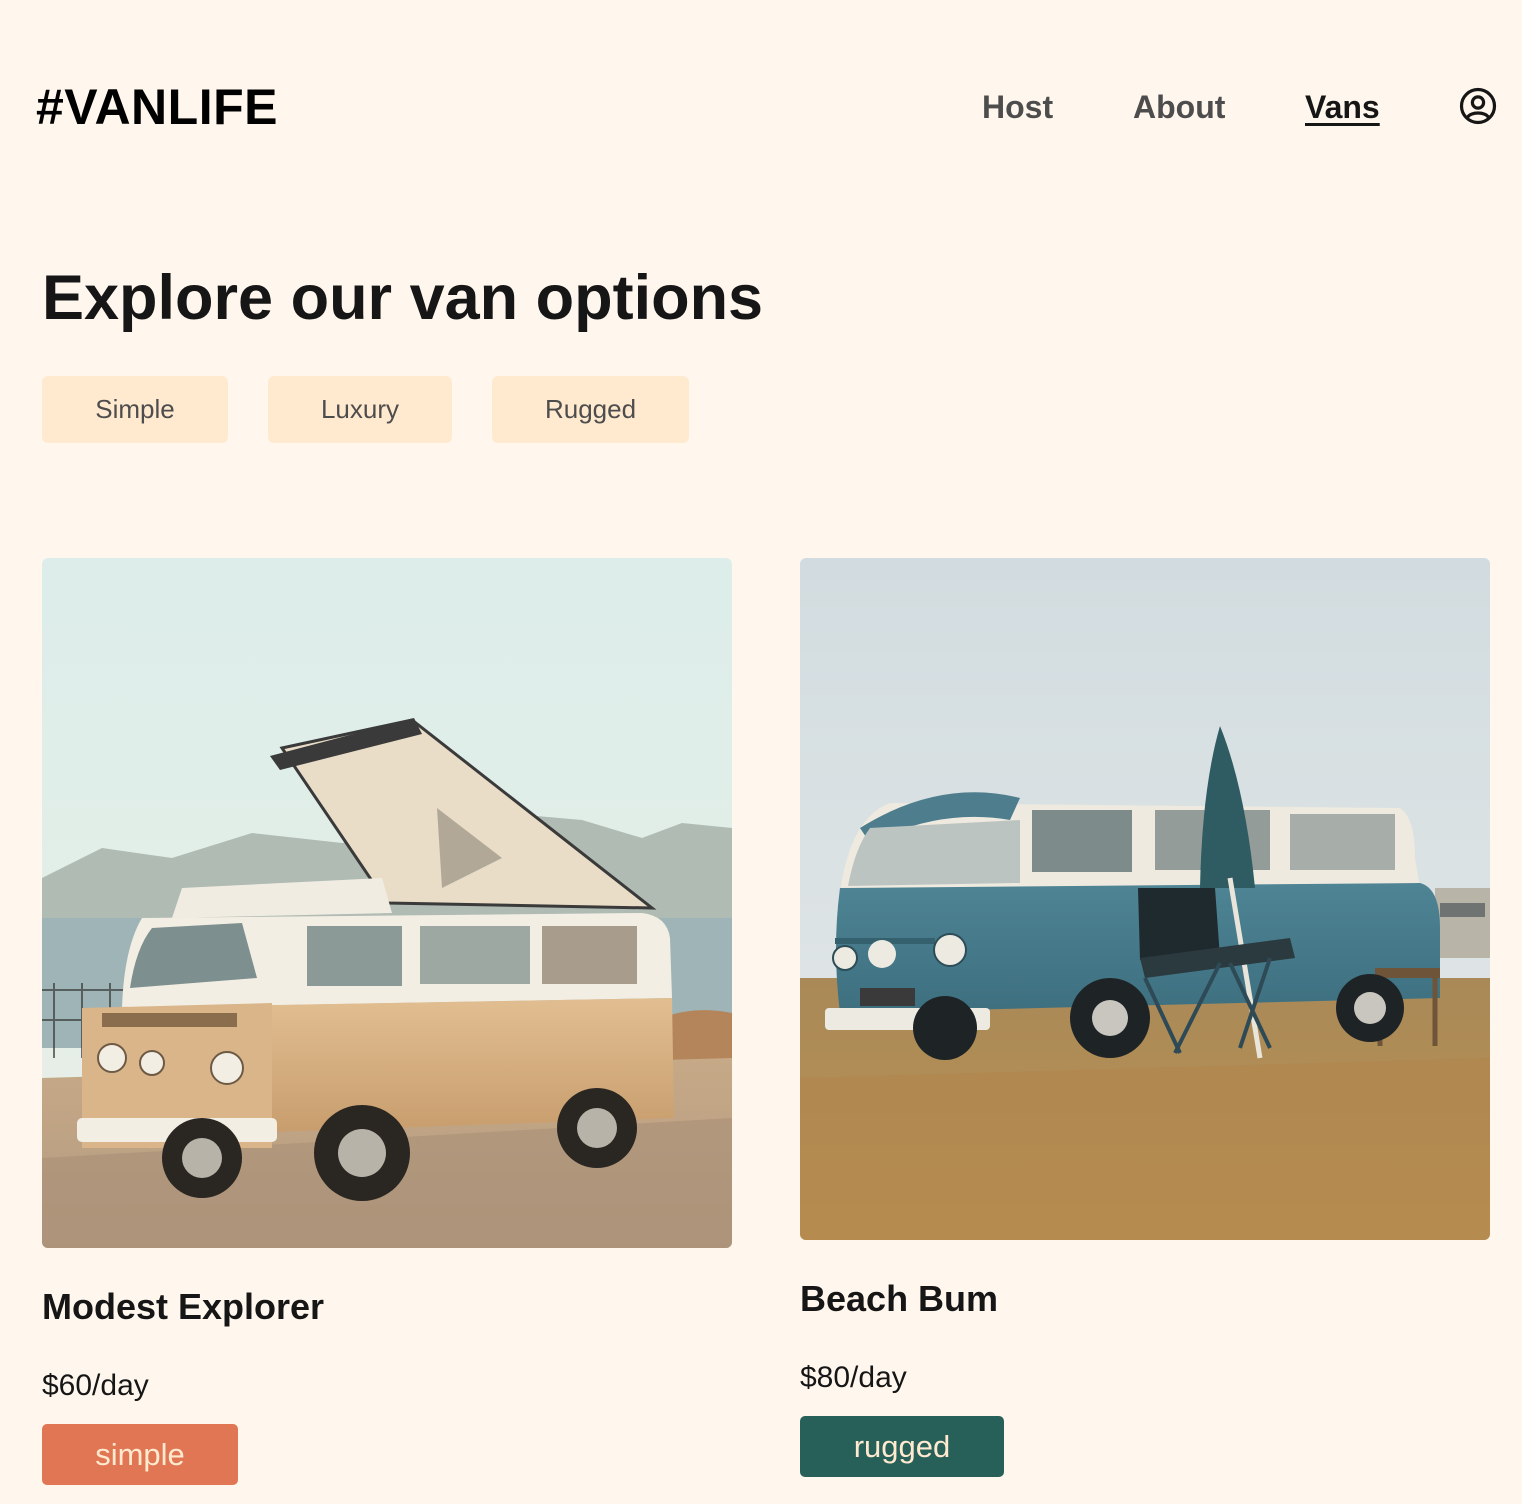  I want to click on nav-link-vans: Vans, so click(1342, 107).